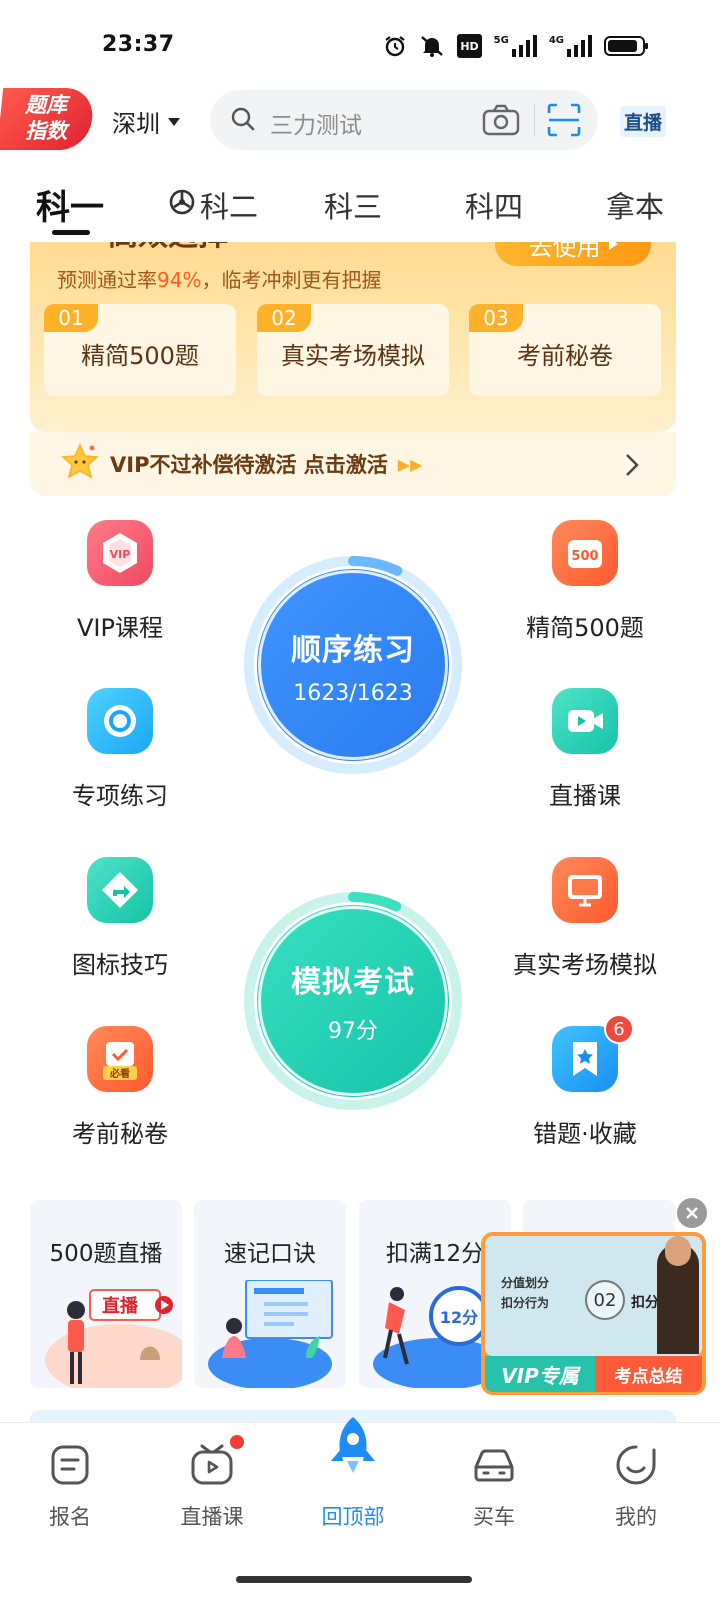  What do you see at coordinates (120, 890) in the screenshot?
I see `sign-icon` at bounding box center [120, 890].